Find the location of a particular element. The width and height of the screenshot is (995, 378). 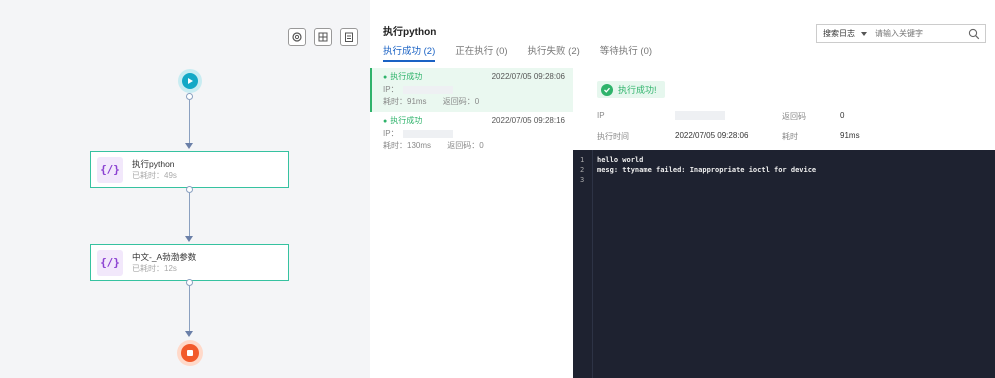

tab-success: 执行成功 (2) is located at coordinates (409, 52).